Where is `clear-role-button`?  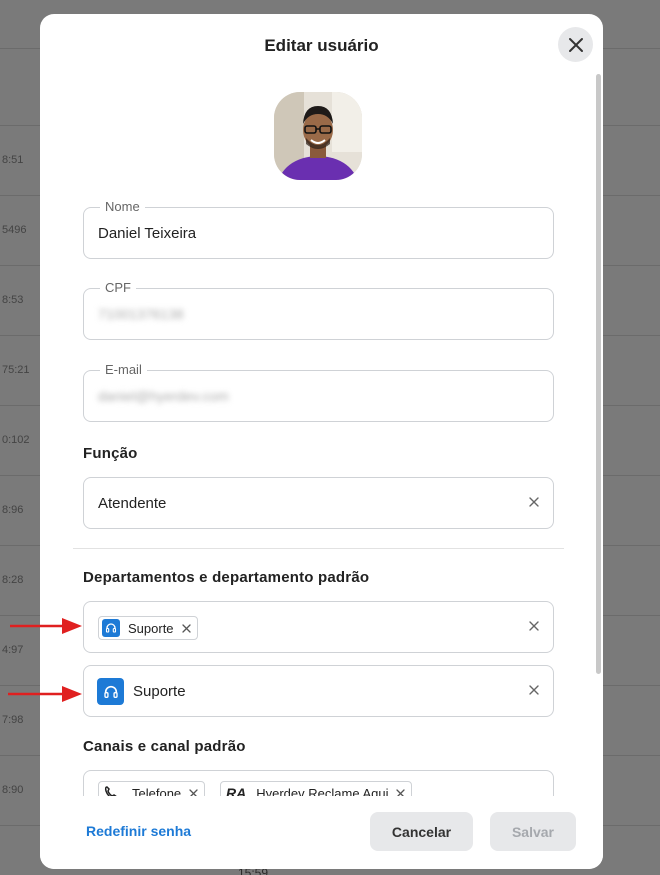
clear-role-button is located at coordinates (534, 502).